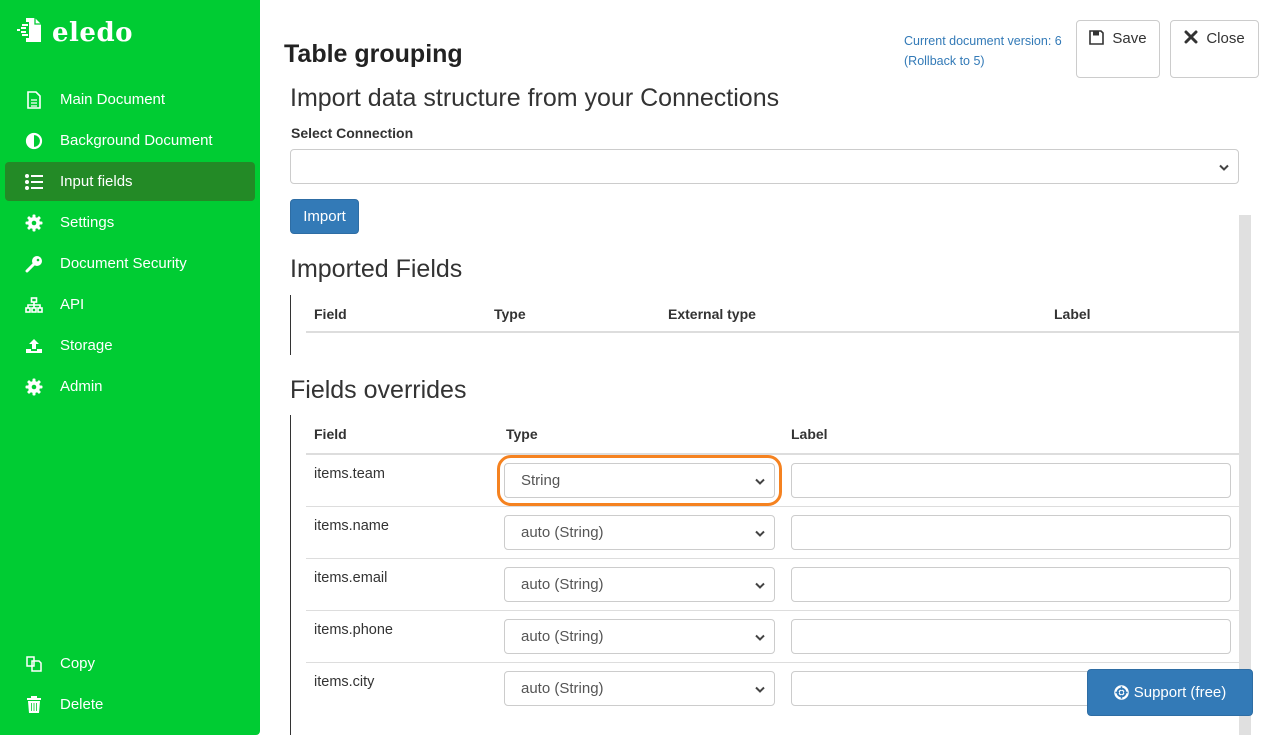 The width and height of the screenshot is (1281, 735). I want to click on support-button: Support (free), so click(1170, 692).